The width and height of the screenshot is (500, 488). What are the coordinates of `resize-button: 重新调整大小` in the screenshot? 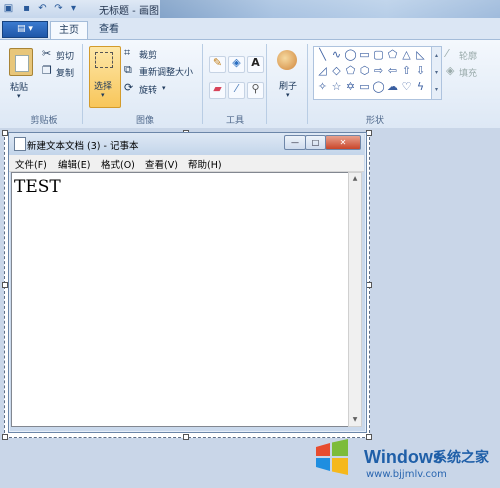 It's located at (166, 71).